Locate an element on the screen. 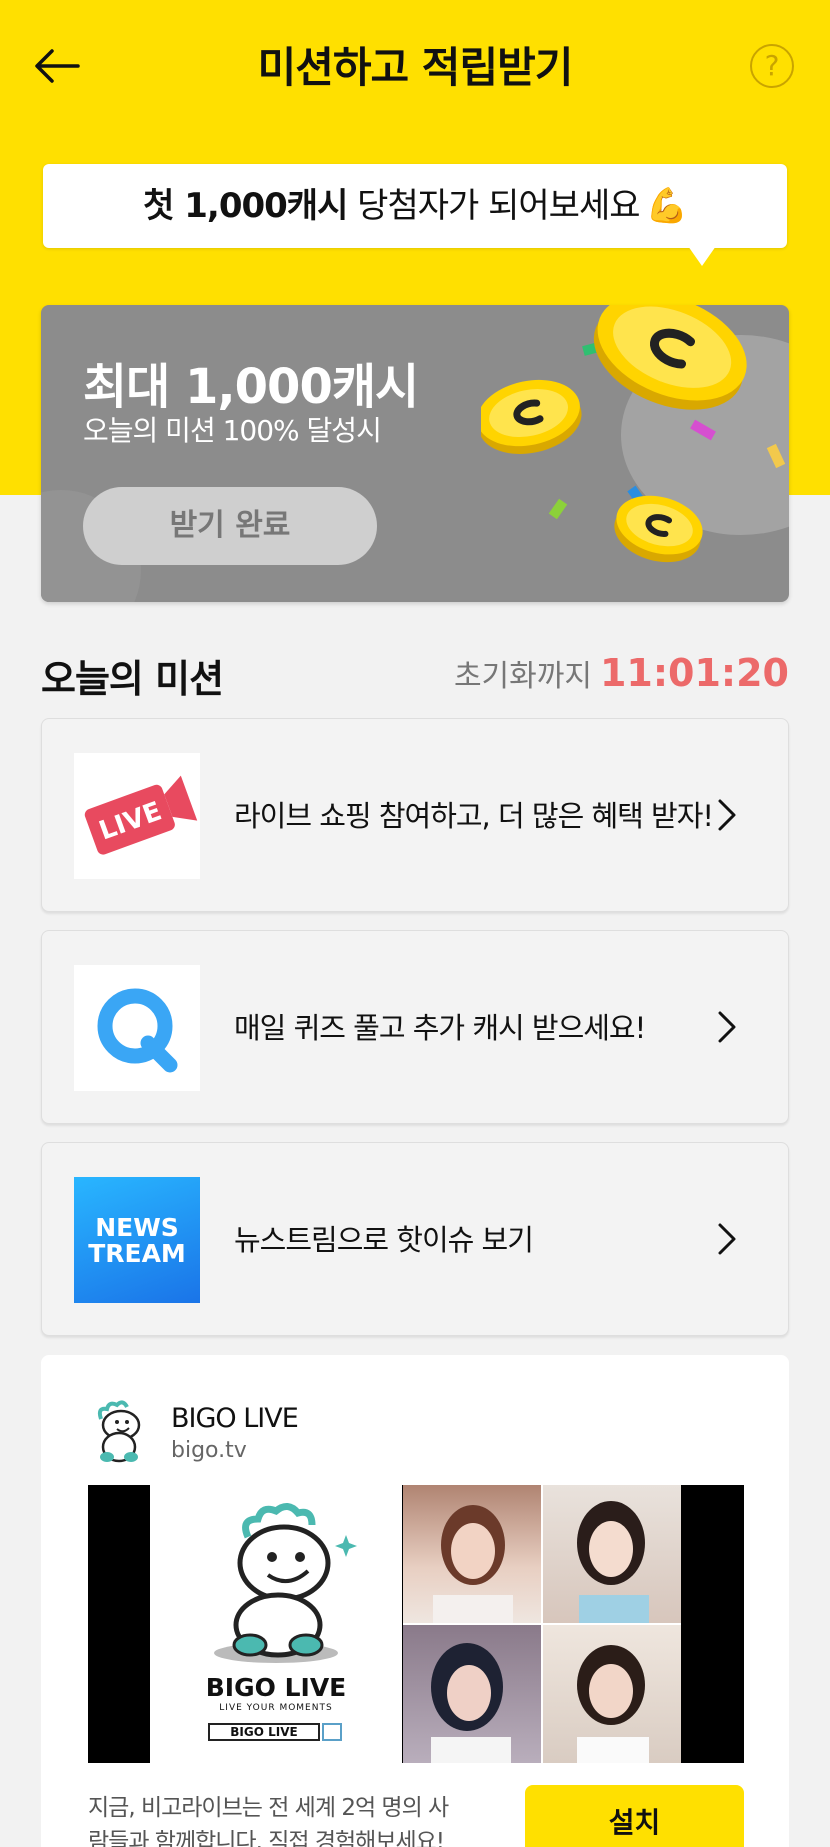 Image resolution: width=830 pixels, height=1847 pixels. mission-text: 매일 퀴즈 풀고 추가 캐시 받으세요! is located at coordinates (440, 1028).